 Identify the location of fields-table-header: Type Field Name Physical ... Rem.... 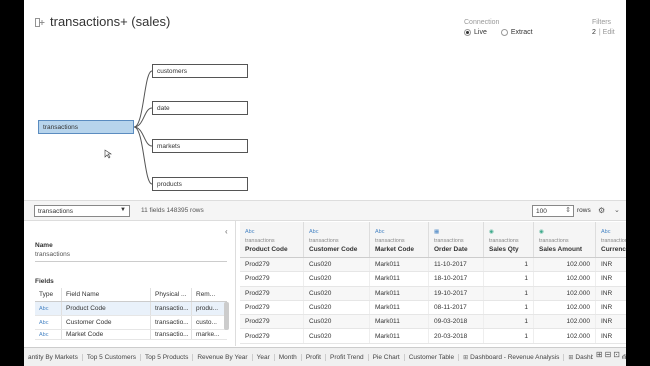
(131, 295).